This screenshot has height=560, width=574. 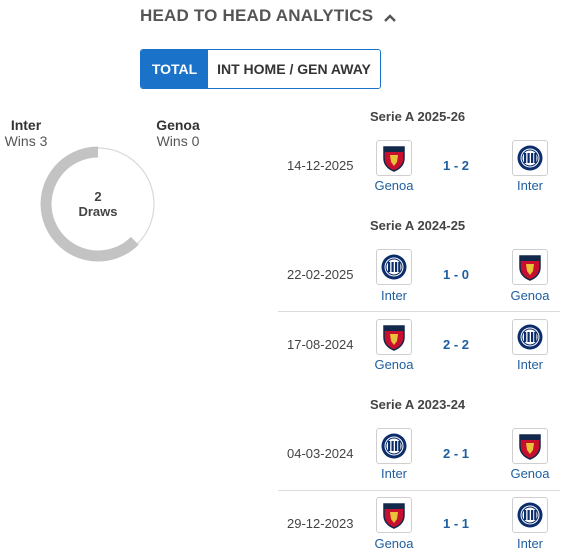 I want to click on filter-tabs: TOTAL INT HOME / GEN AWAY, so click(x=260, y=69).